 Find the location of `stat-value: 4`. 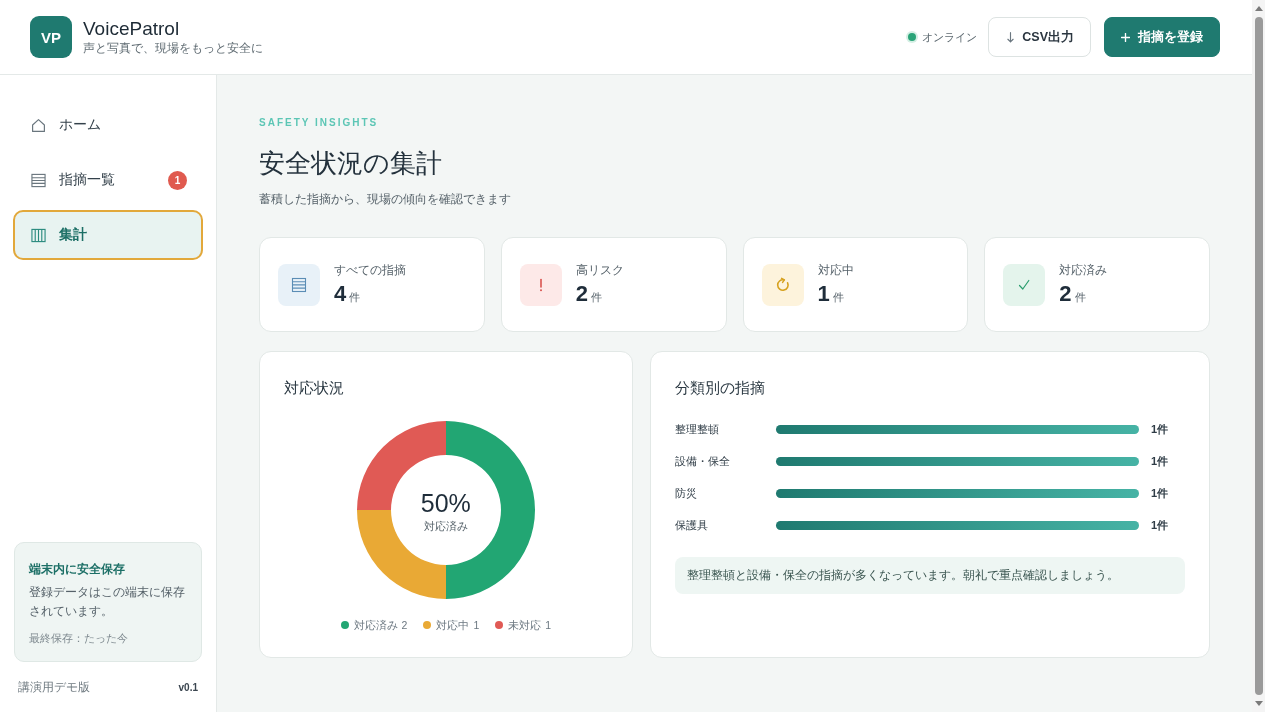

stat-value: 4 is located at coordinates (340, 293).